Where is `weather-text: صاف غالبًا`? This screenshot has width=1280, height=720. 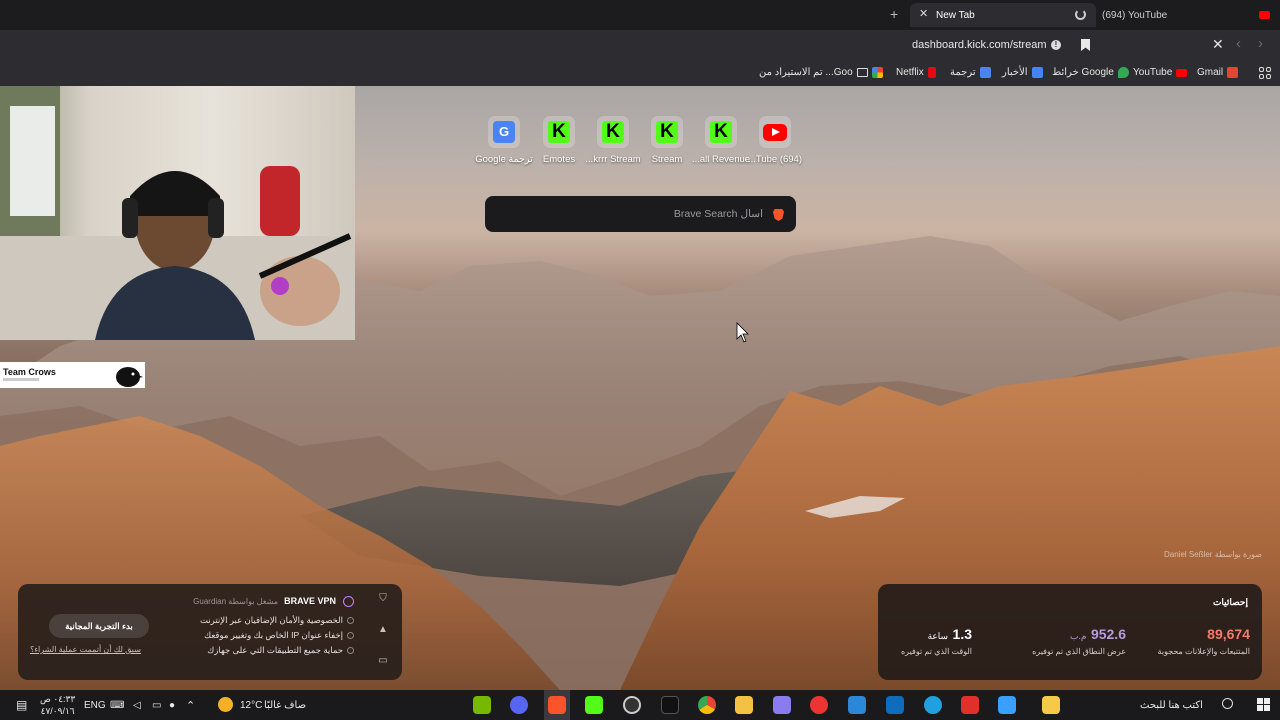
weather-text: صاف غالبًا is located at coordinates (285, 705).